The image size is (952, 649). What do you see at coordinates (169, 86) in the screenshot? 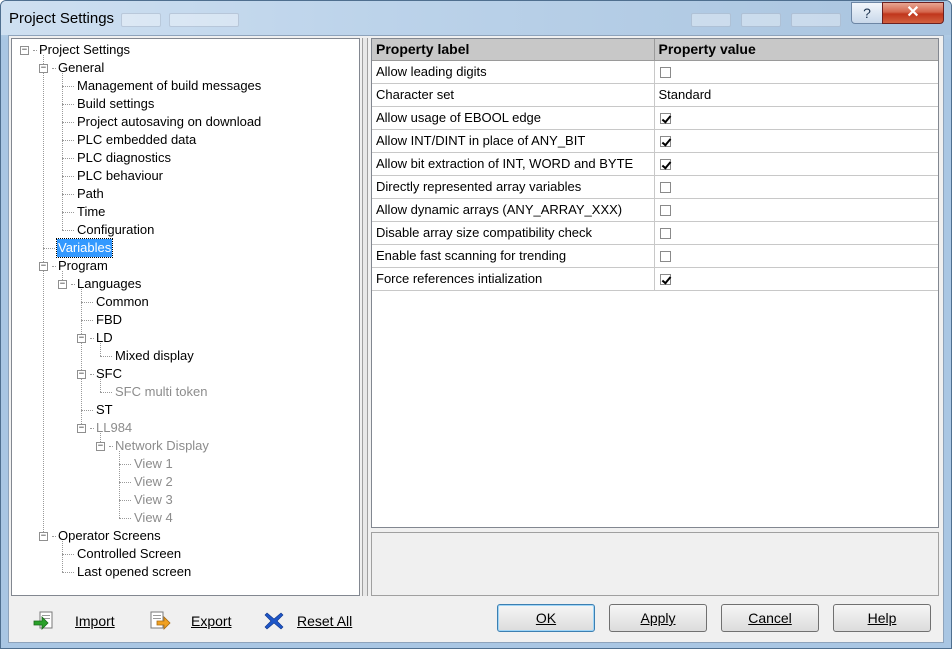
I see `tree-node: Management of build messages` at bounding box center [169, 86].